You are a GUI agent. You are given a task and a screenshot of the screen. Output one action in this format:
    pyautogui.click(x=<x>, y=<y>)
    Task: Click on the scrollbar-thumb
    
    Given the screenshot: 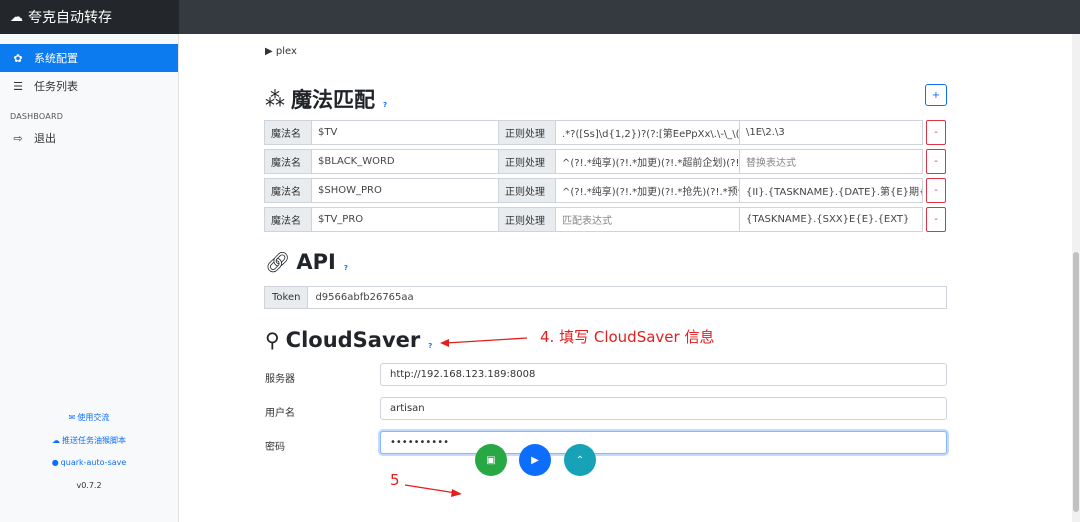 What is the action you would take?
    pyautogui.click(x=1076, y=382)
    